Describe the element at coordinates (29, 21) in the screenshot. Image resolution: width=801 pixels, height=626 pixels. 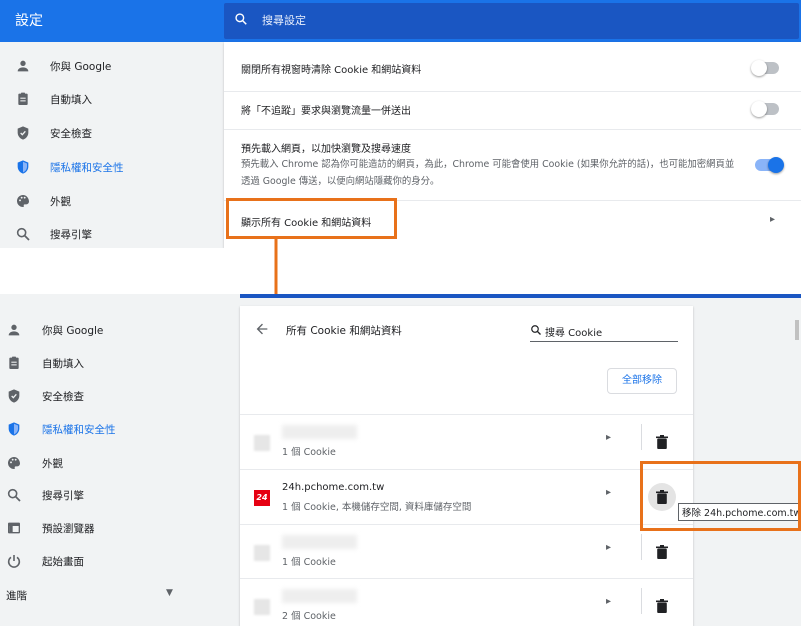
I see `settings-title: 設定` at that location.